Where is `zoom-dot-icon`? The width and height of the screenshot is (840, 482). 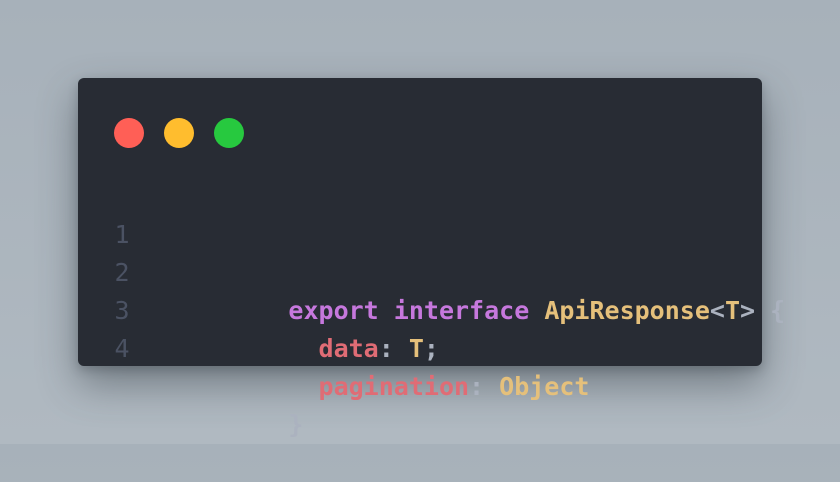
zoom-dot-icon is located at coordinates (229, 133).